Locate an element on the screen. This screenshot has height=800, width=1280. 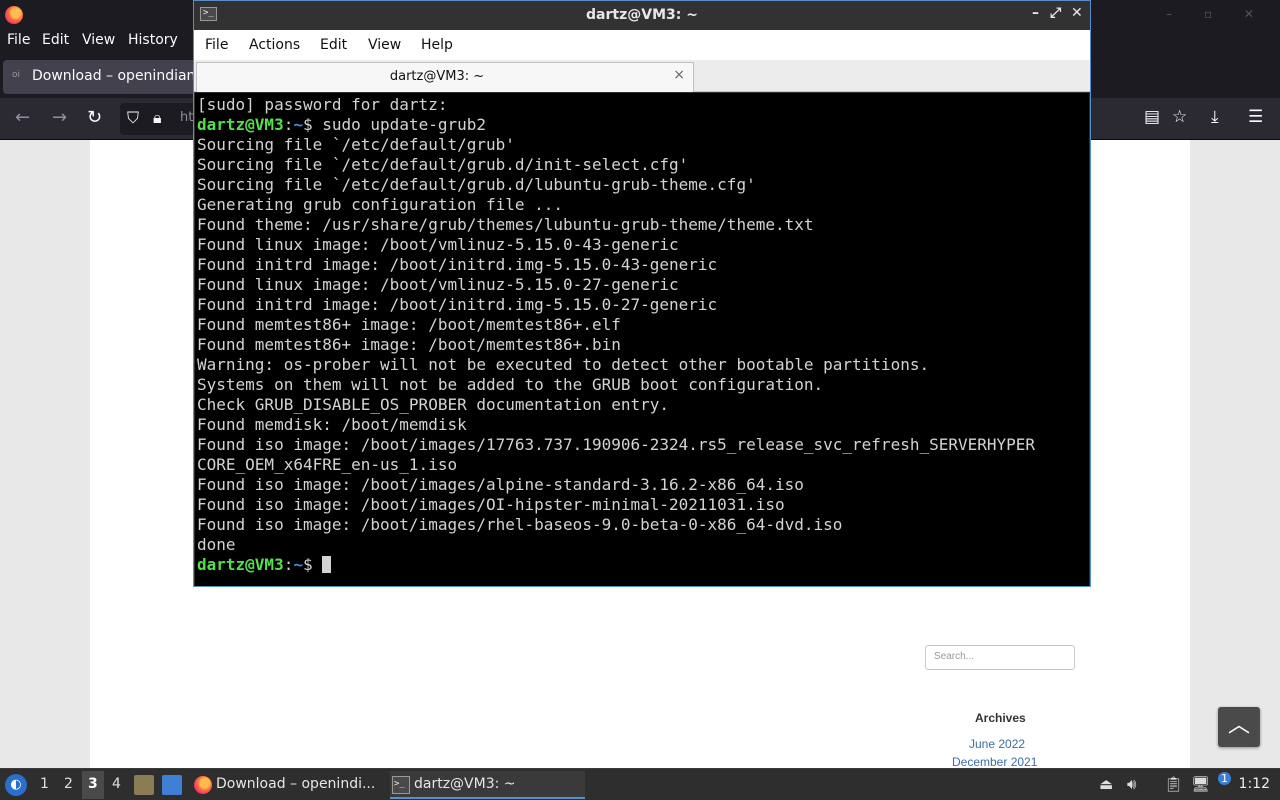
workspace-1: 1 is located at coordinates (44, 784).